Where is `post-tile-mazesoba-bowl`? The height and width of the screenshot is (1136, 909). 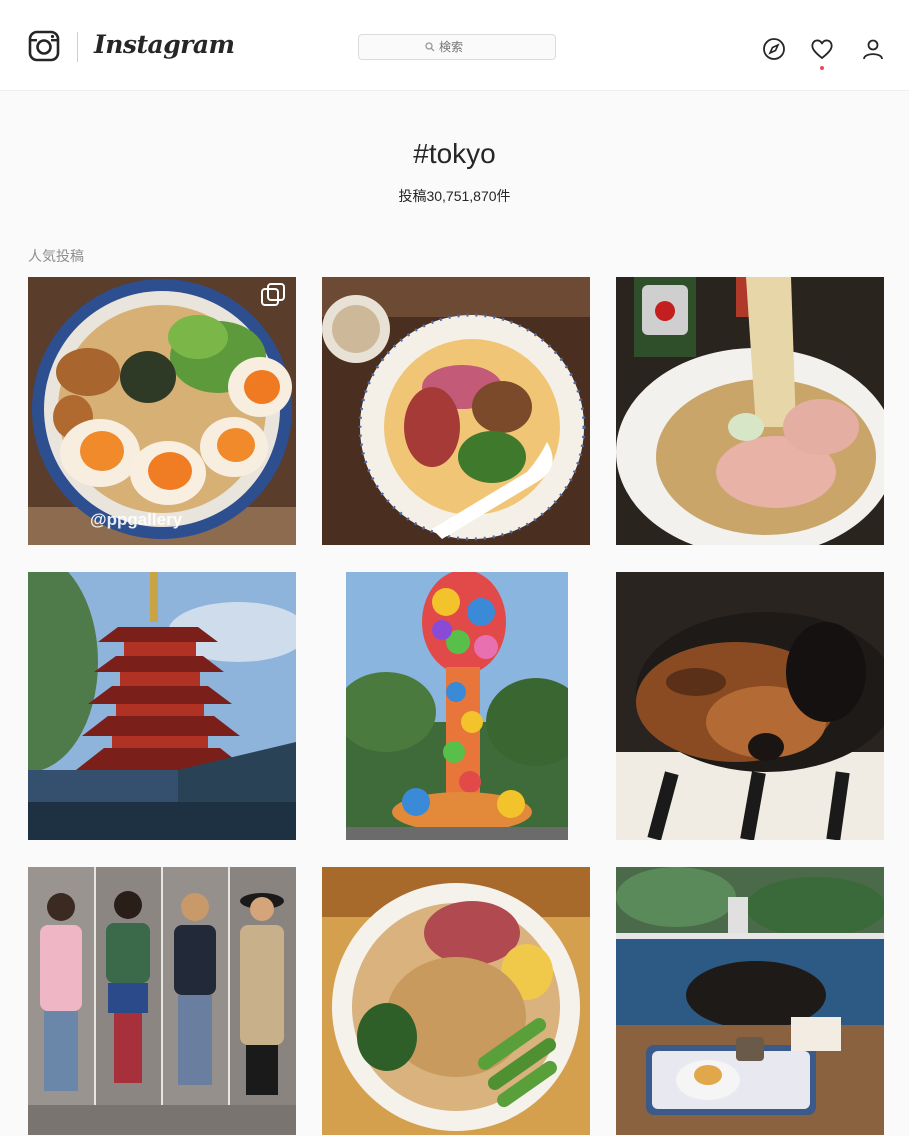
post-tile-mazesoba-bowl is located at coordinates (456, 411).